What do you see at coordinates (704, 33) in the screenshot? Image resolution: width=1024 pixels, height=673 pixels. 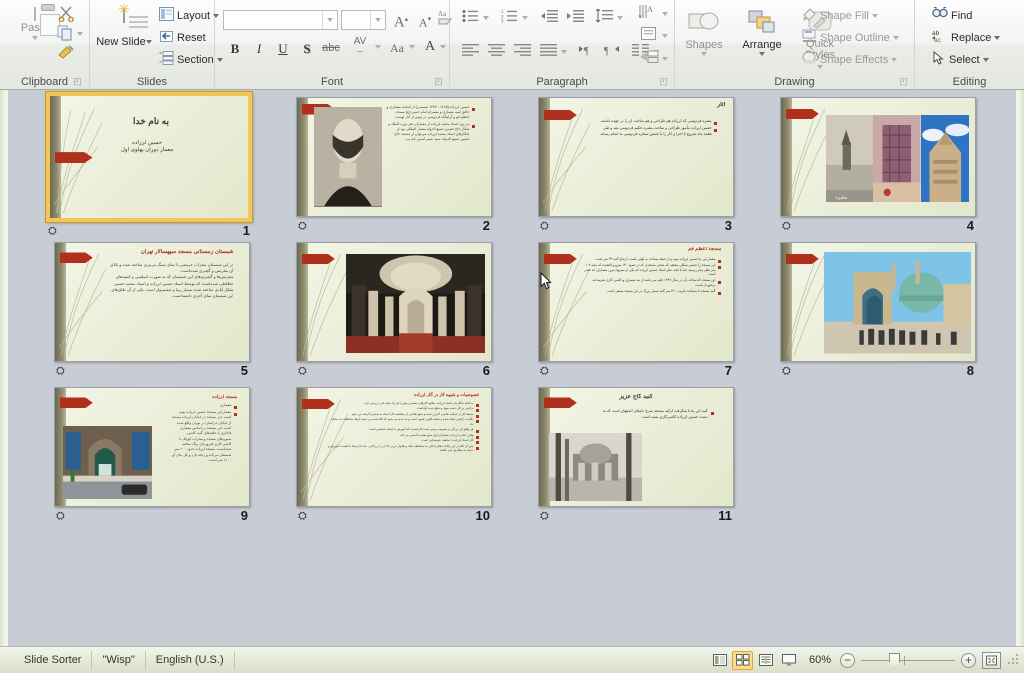 I see `shapes-button: Shapes` at bounding box center [704, 33].